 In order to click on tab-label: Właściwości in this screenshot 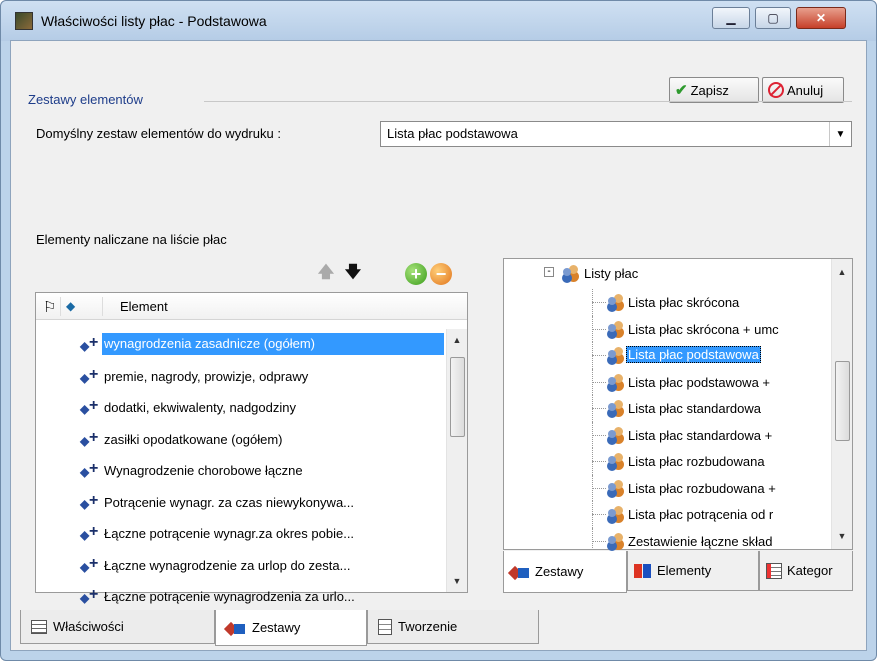, I will do `click(88, 626)`.